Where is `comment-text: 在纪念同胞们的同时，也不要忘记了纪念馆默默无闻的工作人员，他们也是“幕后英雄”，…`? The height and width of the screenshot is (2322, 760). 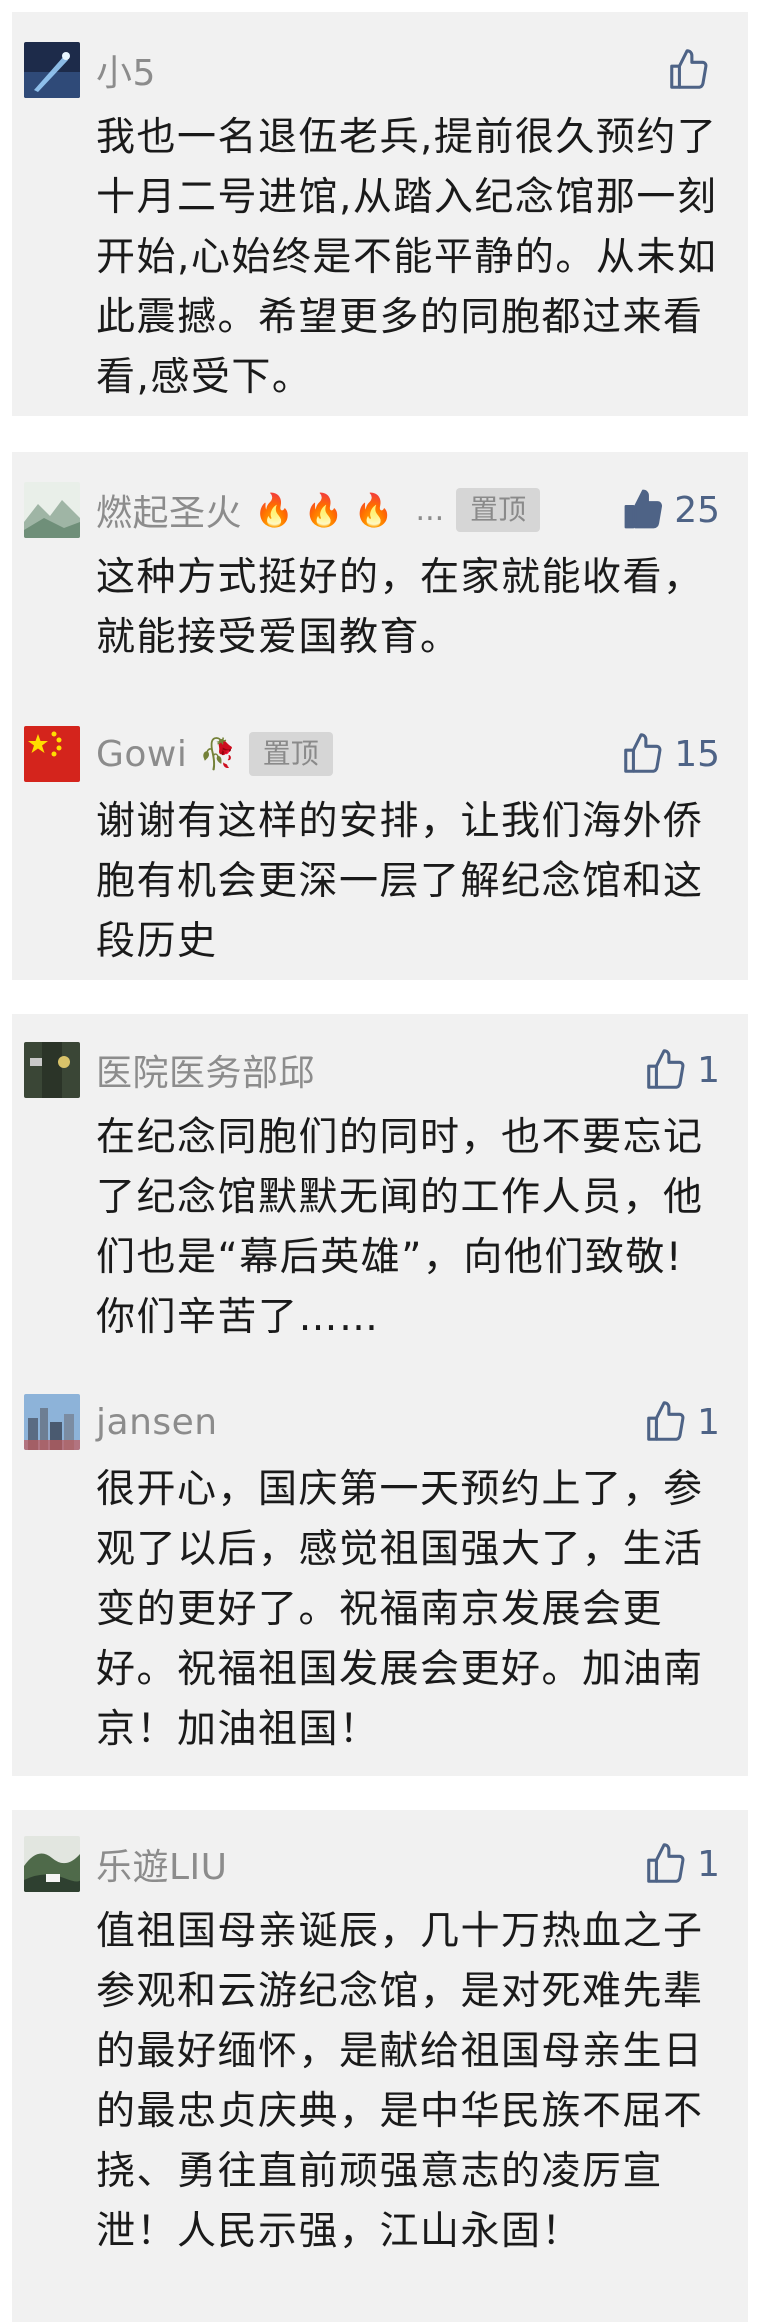
comment-text: 在纪念同胞们的同时，也不要忘记了纪念馆默默无闻的工作人员，他们也是“幕后英雄”，… is located at coordinates (400, 1227).